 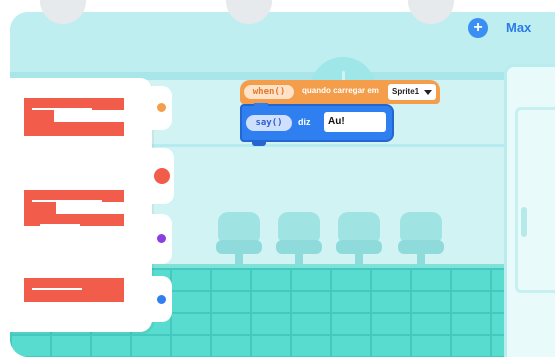 I want to click on plus-icon: +, so click(x=478, y=27).